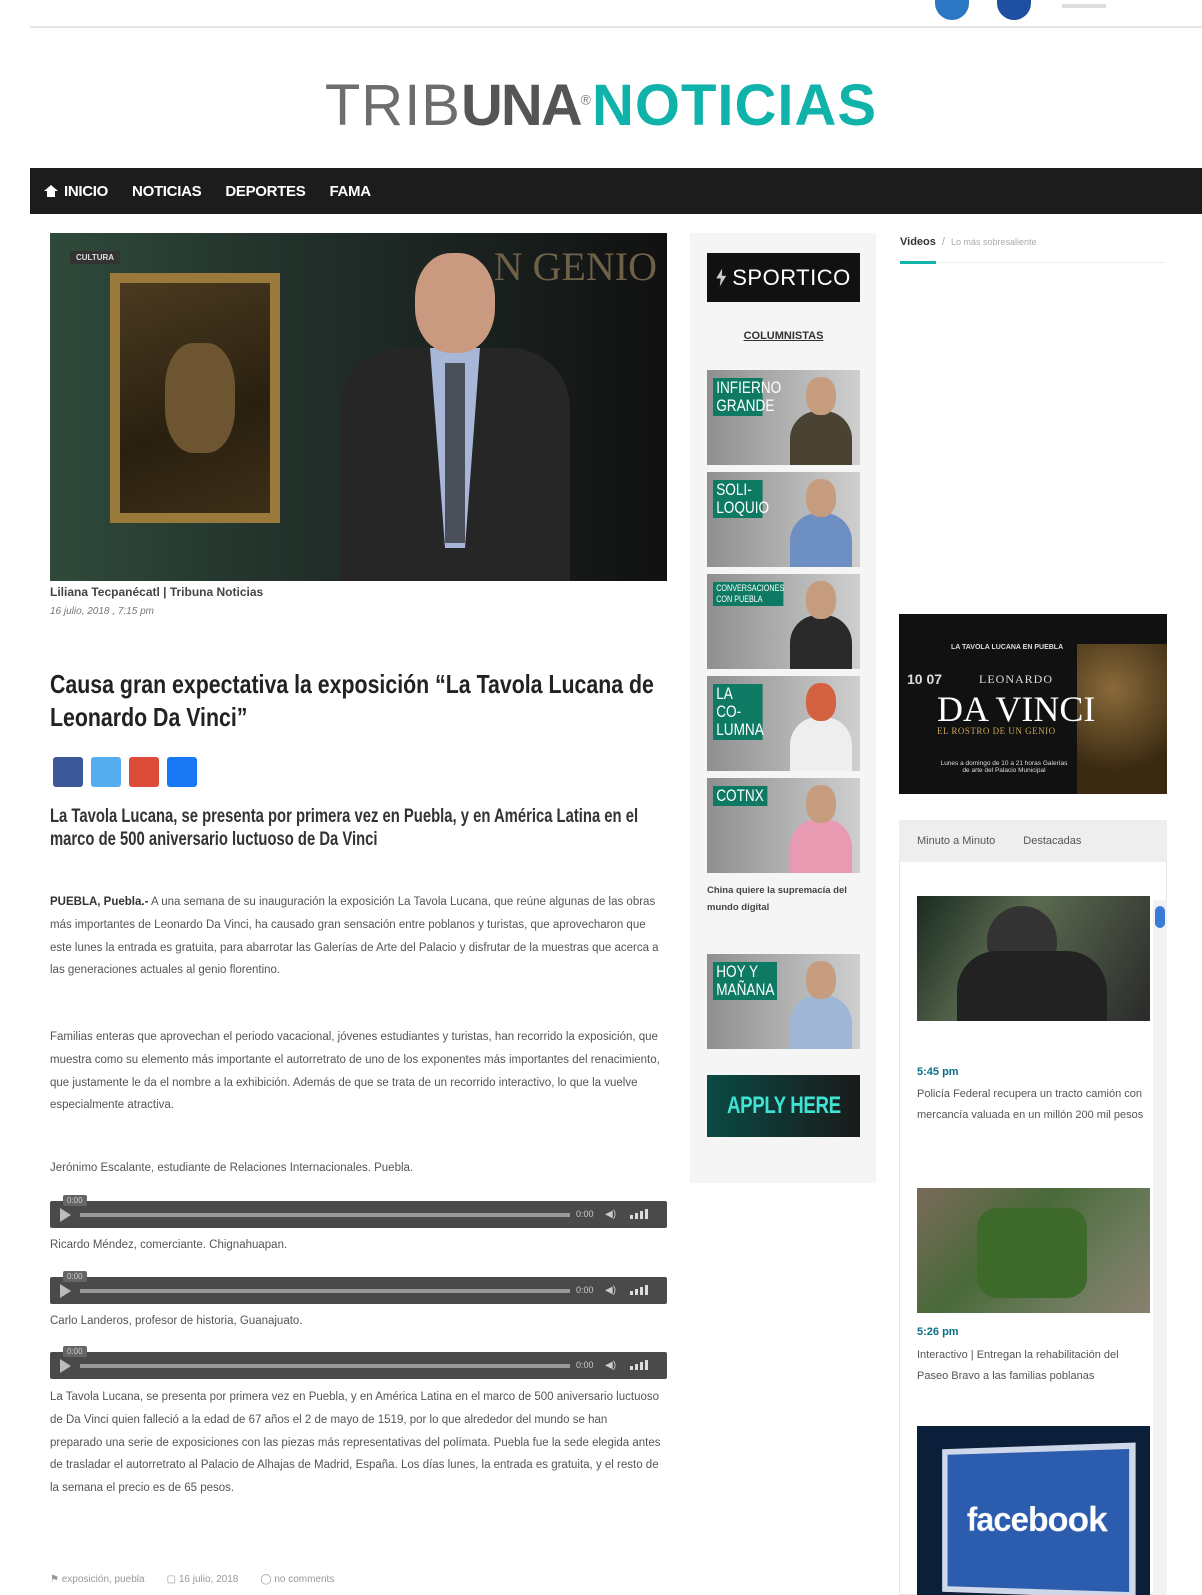 The height and width of the screenshot is (1595, 1202). What do you see at coordinates (56, 1579) in the screenshot?
I see `tag-icon: ⚑` at bounding box center [56, 1579].